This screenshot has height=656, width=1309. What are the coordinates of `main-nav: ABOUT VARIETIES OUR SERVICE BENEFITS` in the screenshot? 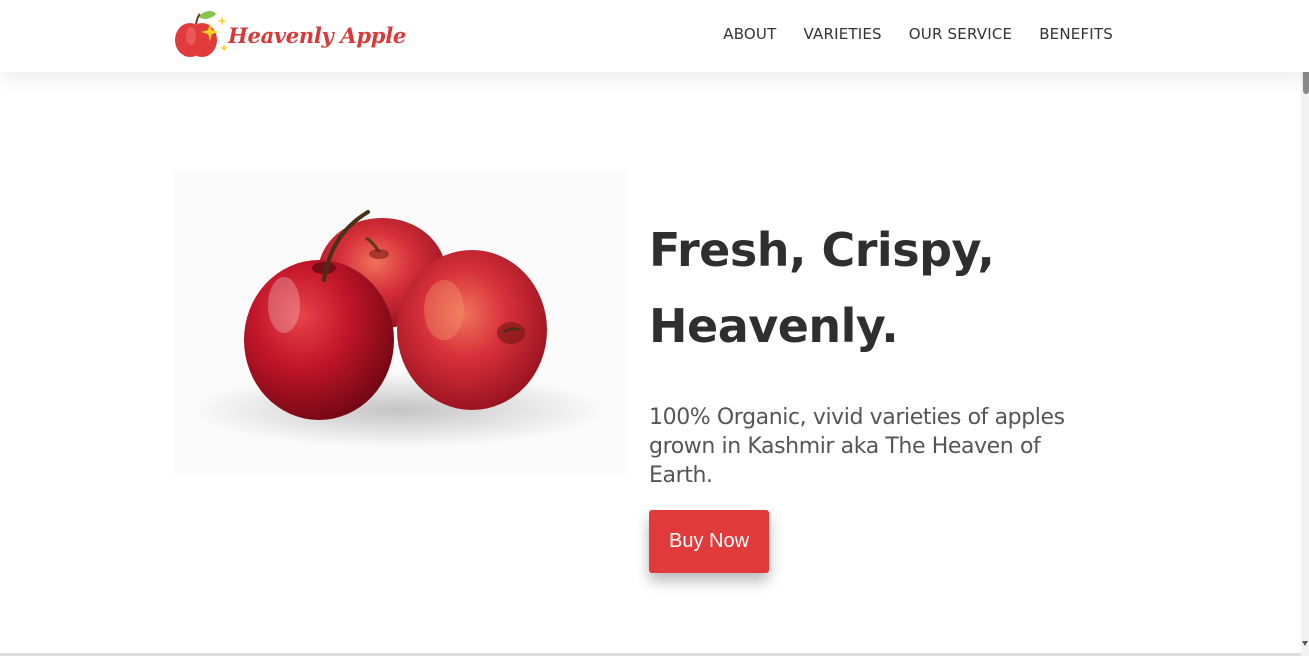 It's located at (918, 33).